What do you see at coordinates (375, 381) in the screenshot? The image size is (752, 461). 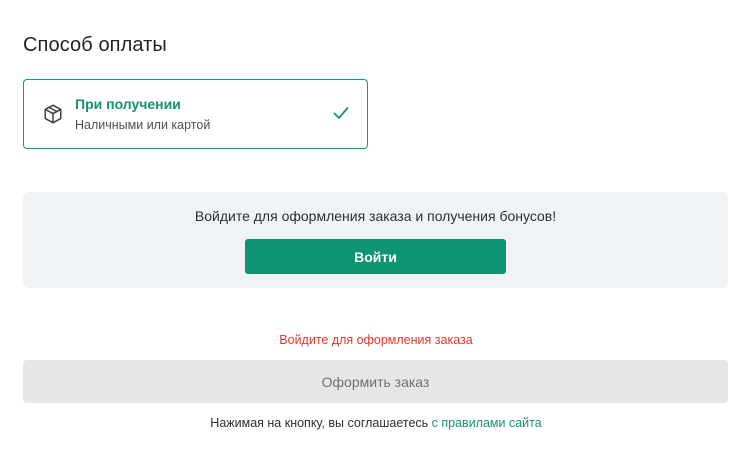 I see `place-order-button: Оформить заказ` at bounding box center [375, 381].